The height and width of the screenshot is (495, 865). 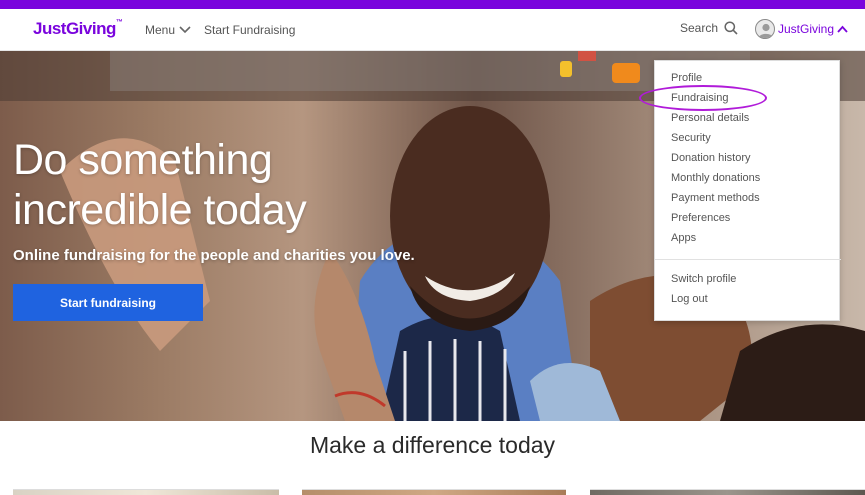 What do you see at coordinates (700, 218) in the screenshot?
I see `menu-item-preferences: Preferences` at bounding box center [700, 218].